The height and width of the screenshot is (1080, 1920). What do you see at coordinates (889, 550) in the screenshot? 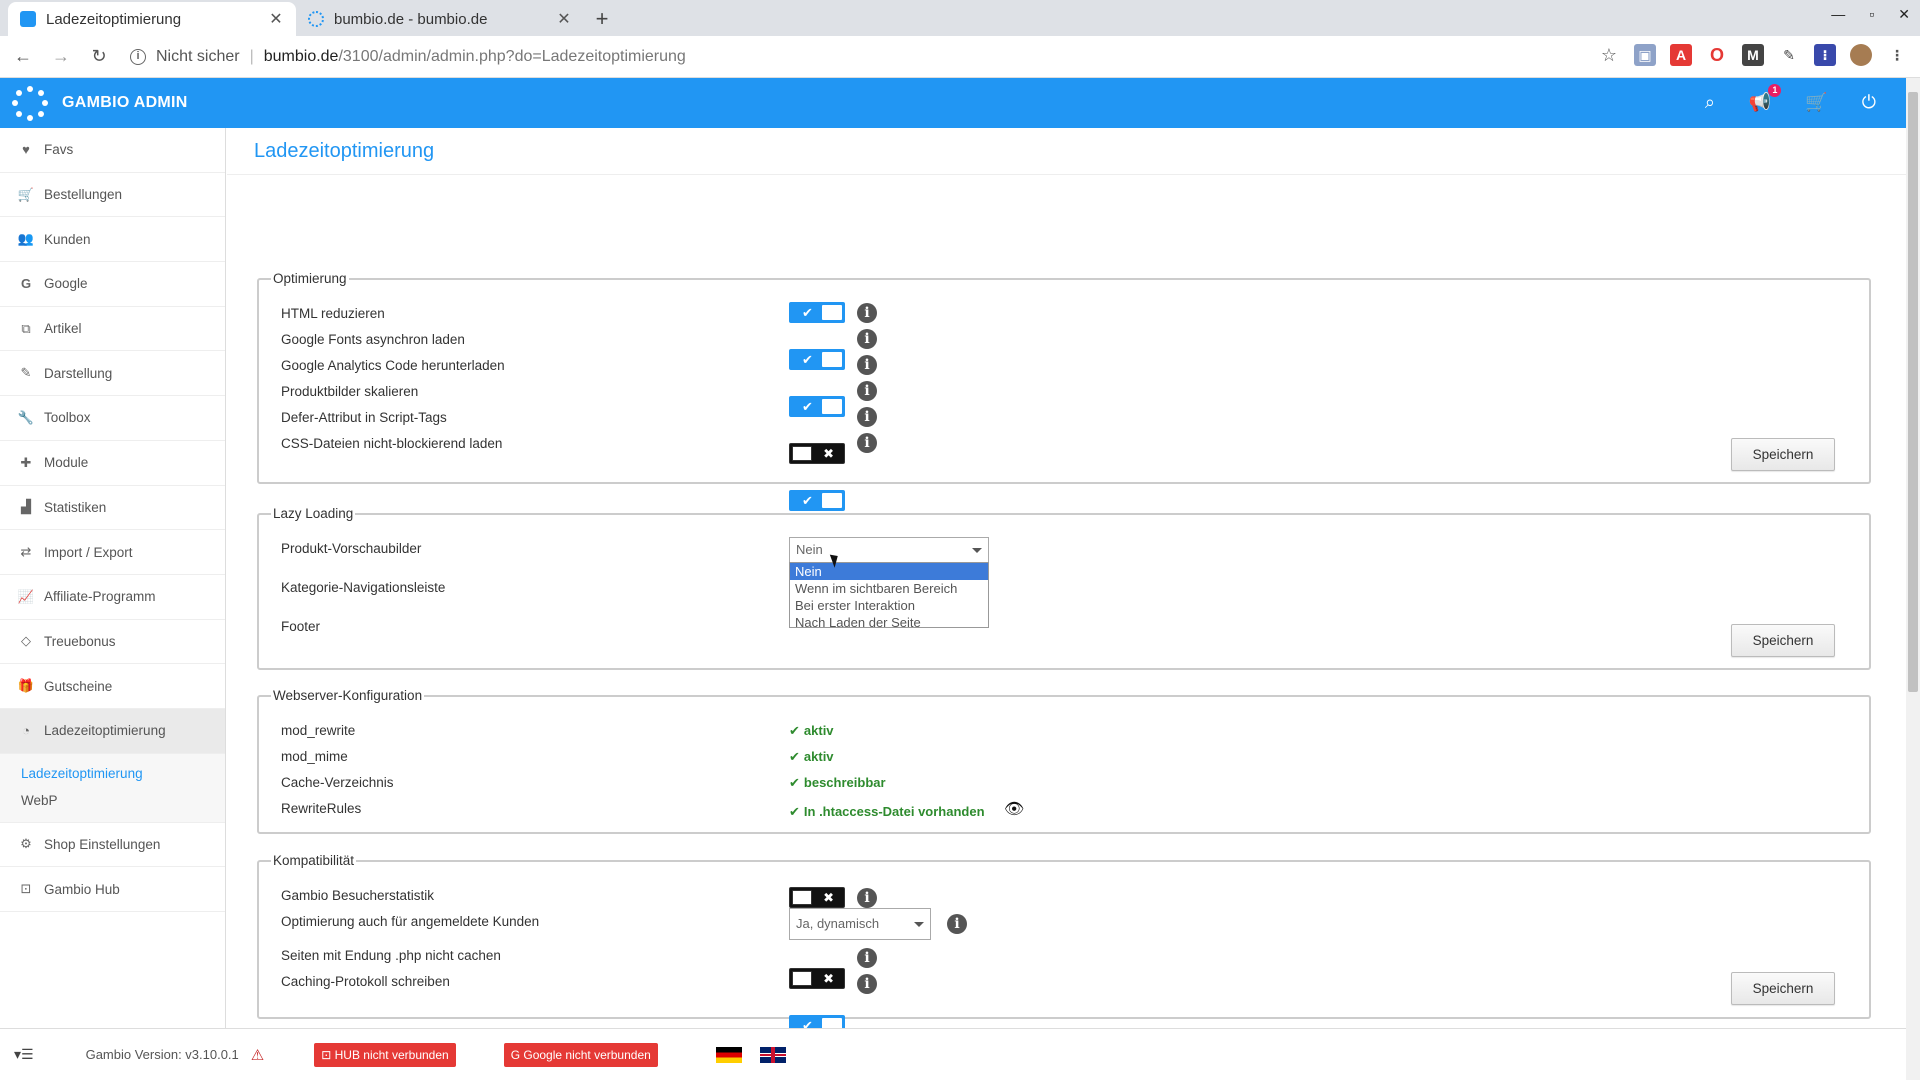
I see `produkt-vorschaubilder-select: Nein` at bounding box center [889, 550].